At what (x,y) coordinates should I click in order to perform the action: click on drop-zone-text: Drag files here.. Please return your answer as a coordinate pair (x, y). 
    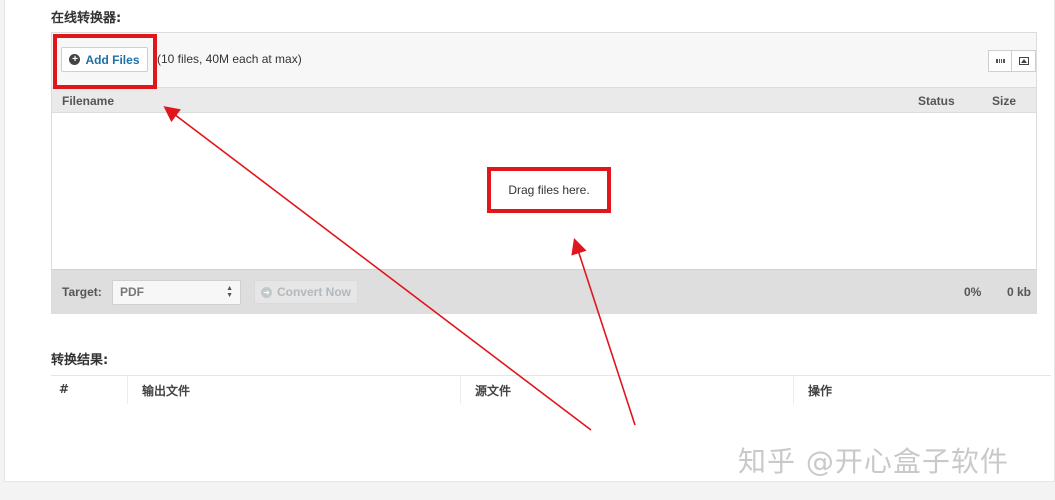
    Looking at the image, I should click on (549, 190).